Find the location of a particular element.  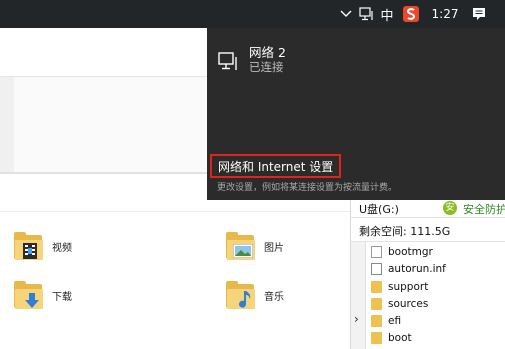

navigation-bar is located at coordinates (105, 125).